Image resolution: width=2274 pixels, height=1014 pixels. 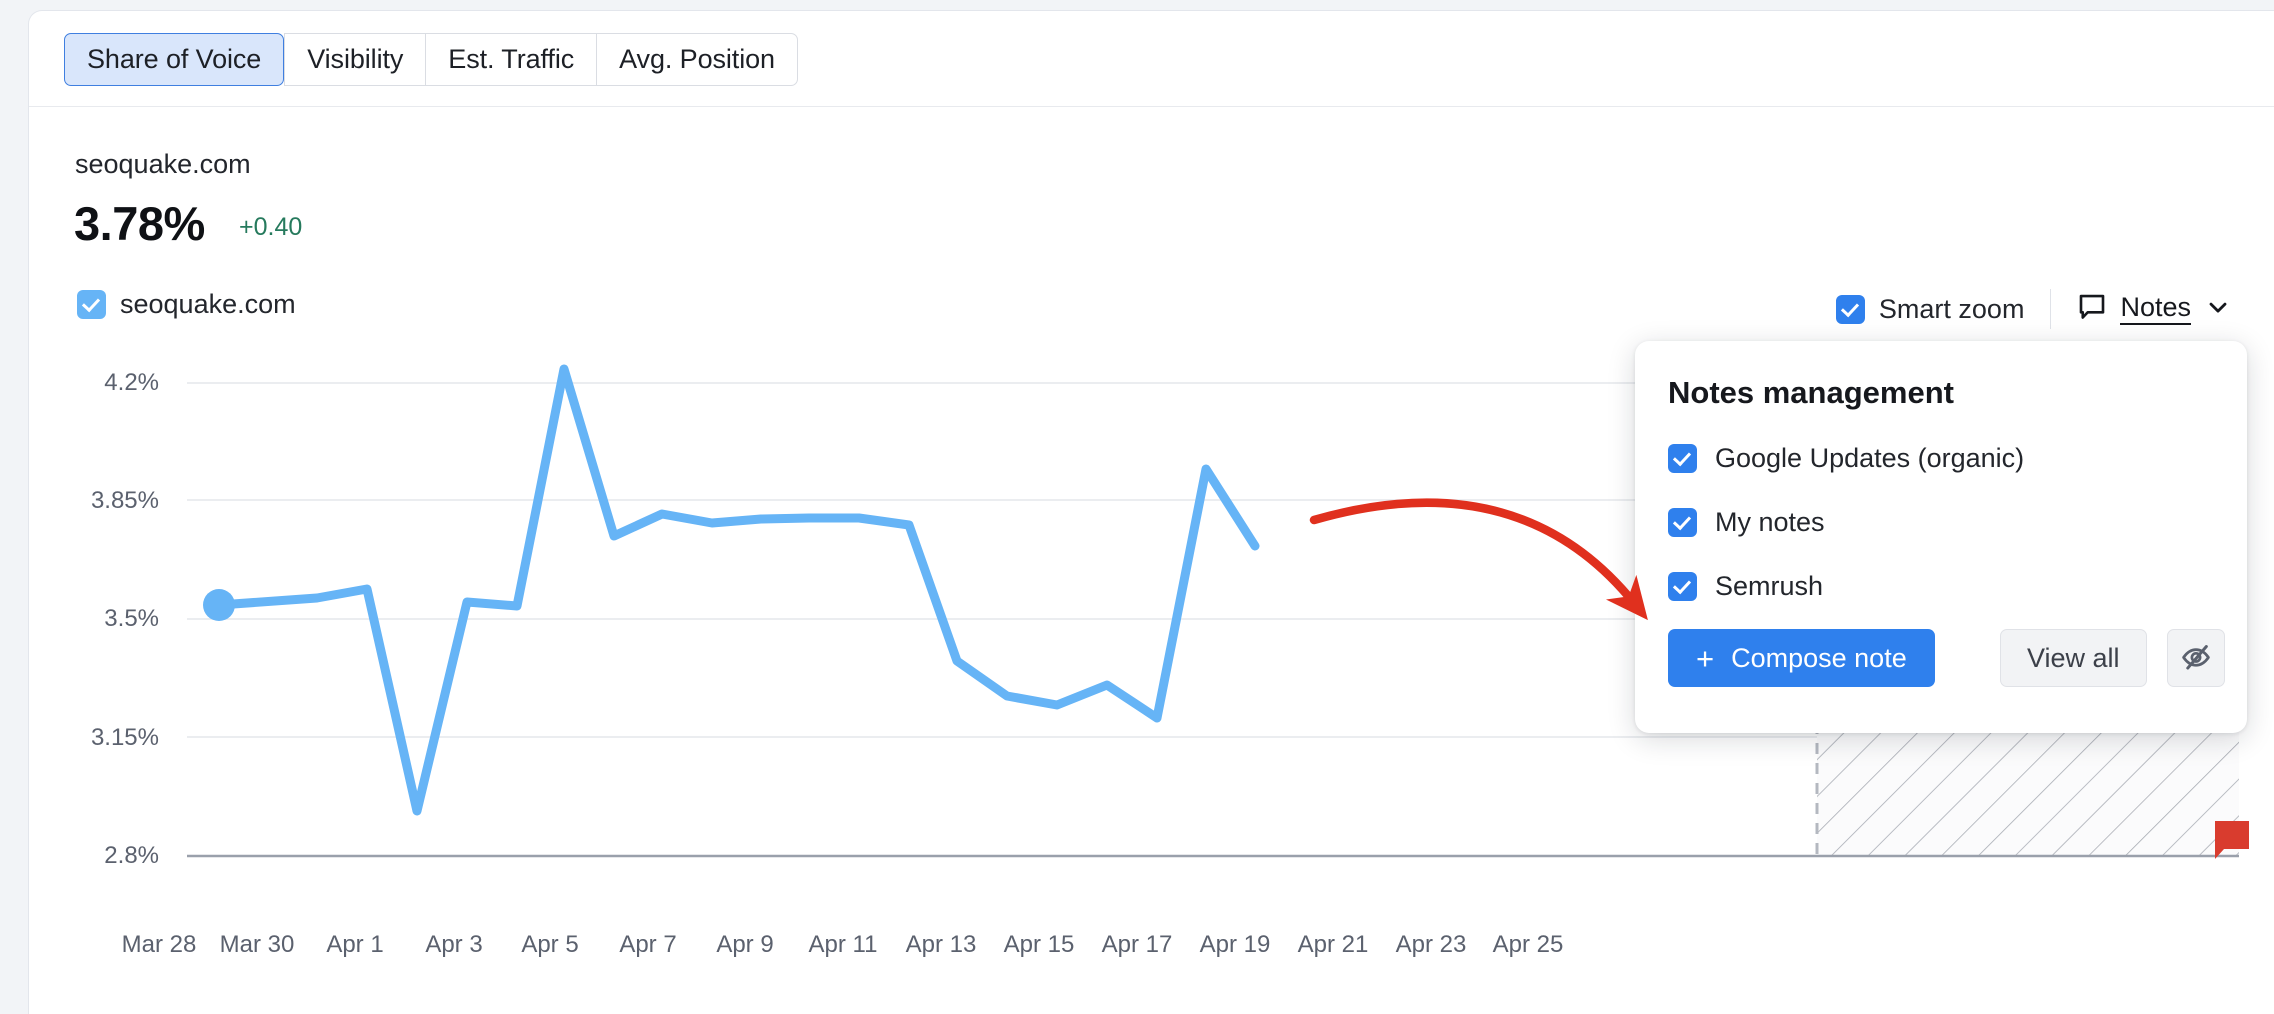 I want to click on ytick-3-15: 3.15%, so click(x=124, y=737).